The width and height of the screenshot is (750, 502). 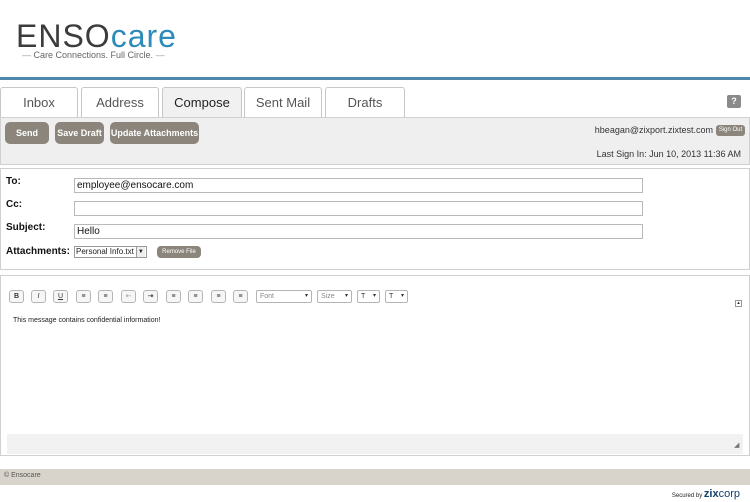 What do you see at coordinates (375, 444) in the screenshot?
I see `editor-status-bar` at bounding box center [375, 444].